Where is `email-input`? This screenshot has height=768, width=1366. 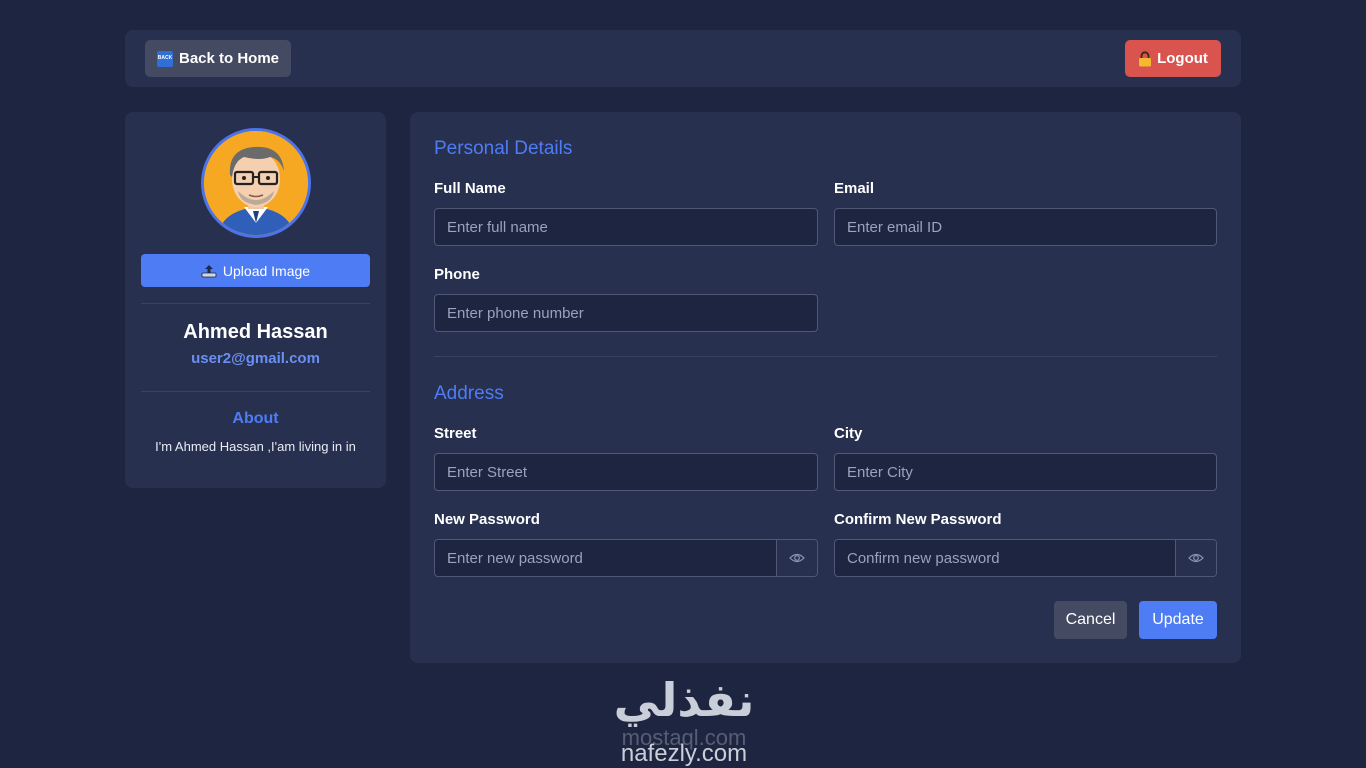 email-input is located at coordinates (1025, 227).